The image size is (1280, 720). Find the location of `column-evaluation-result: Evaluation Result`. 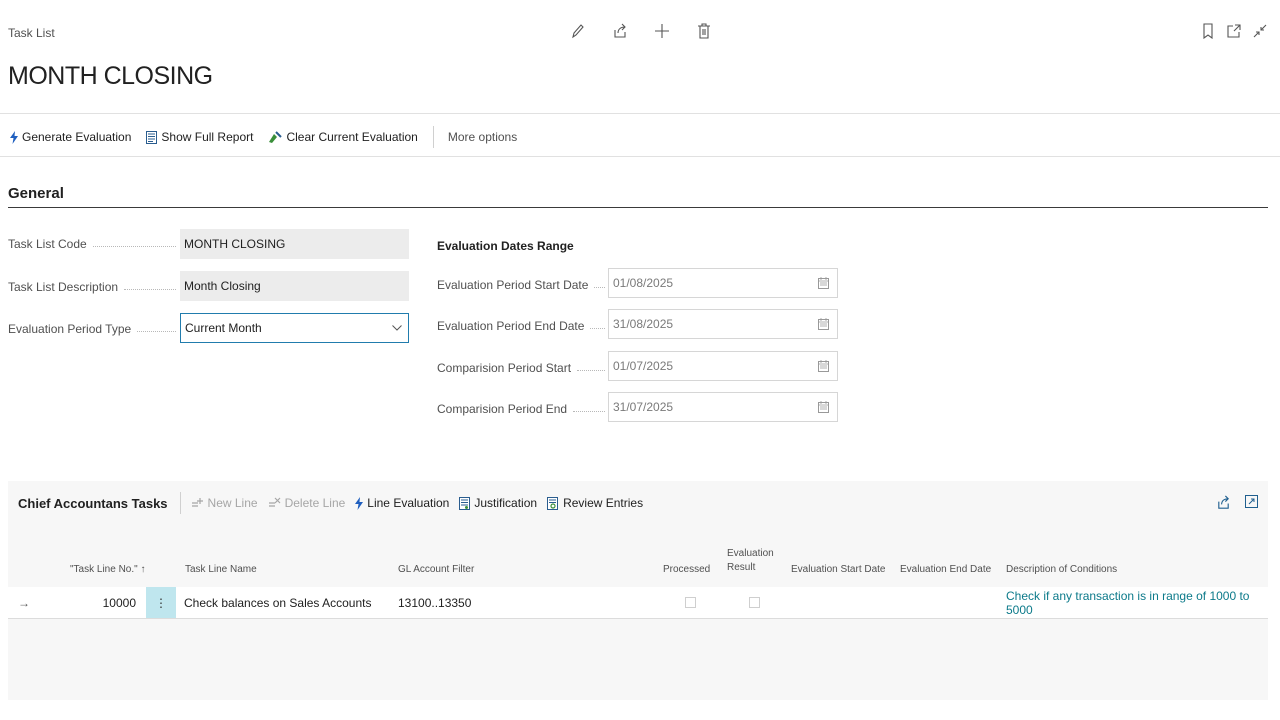

column-evaluation-result: Evaluation Result is located at coordinates (750, 561).